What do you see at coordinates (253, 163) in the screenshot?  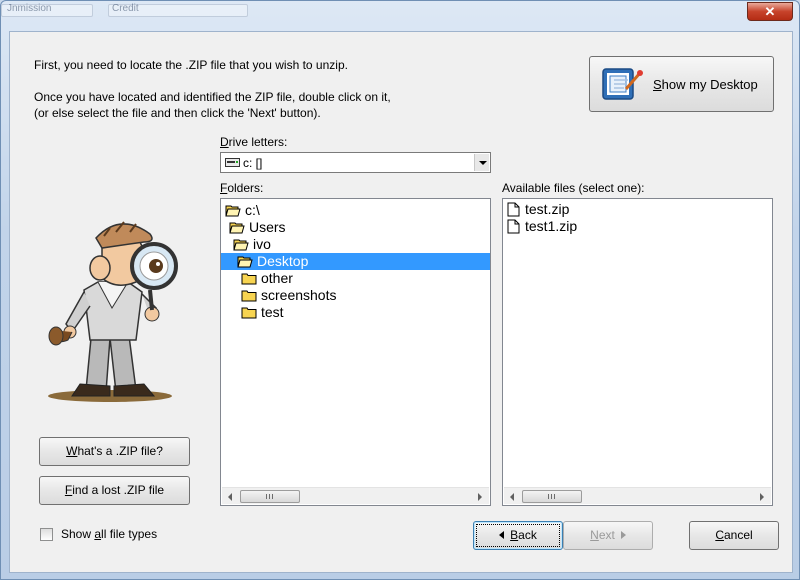 I see `drive-select-value: c: []` at bounding box center [253, 163].